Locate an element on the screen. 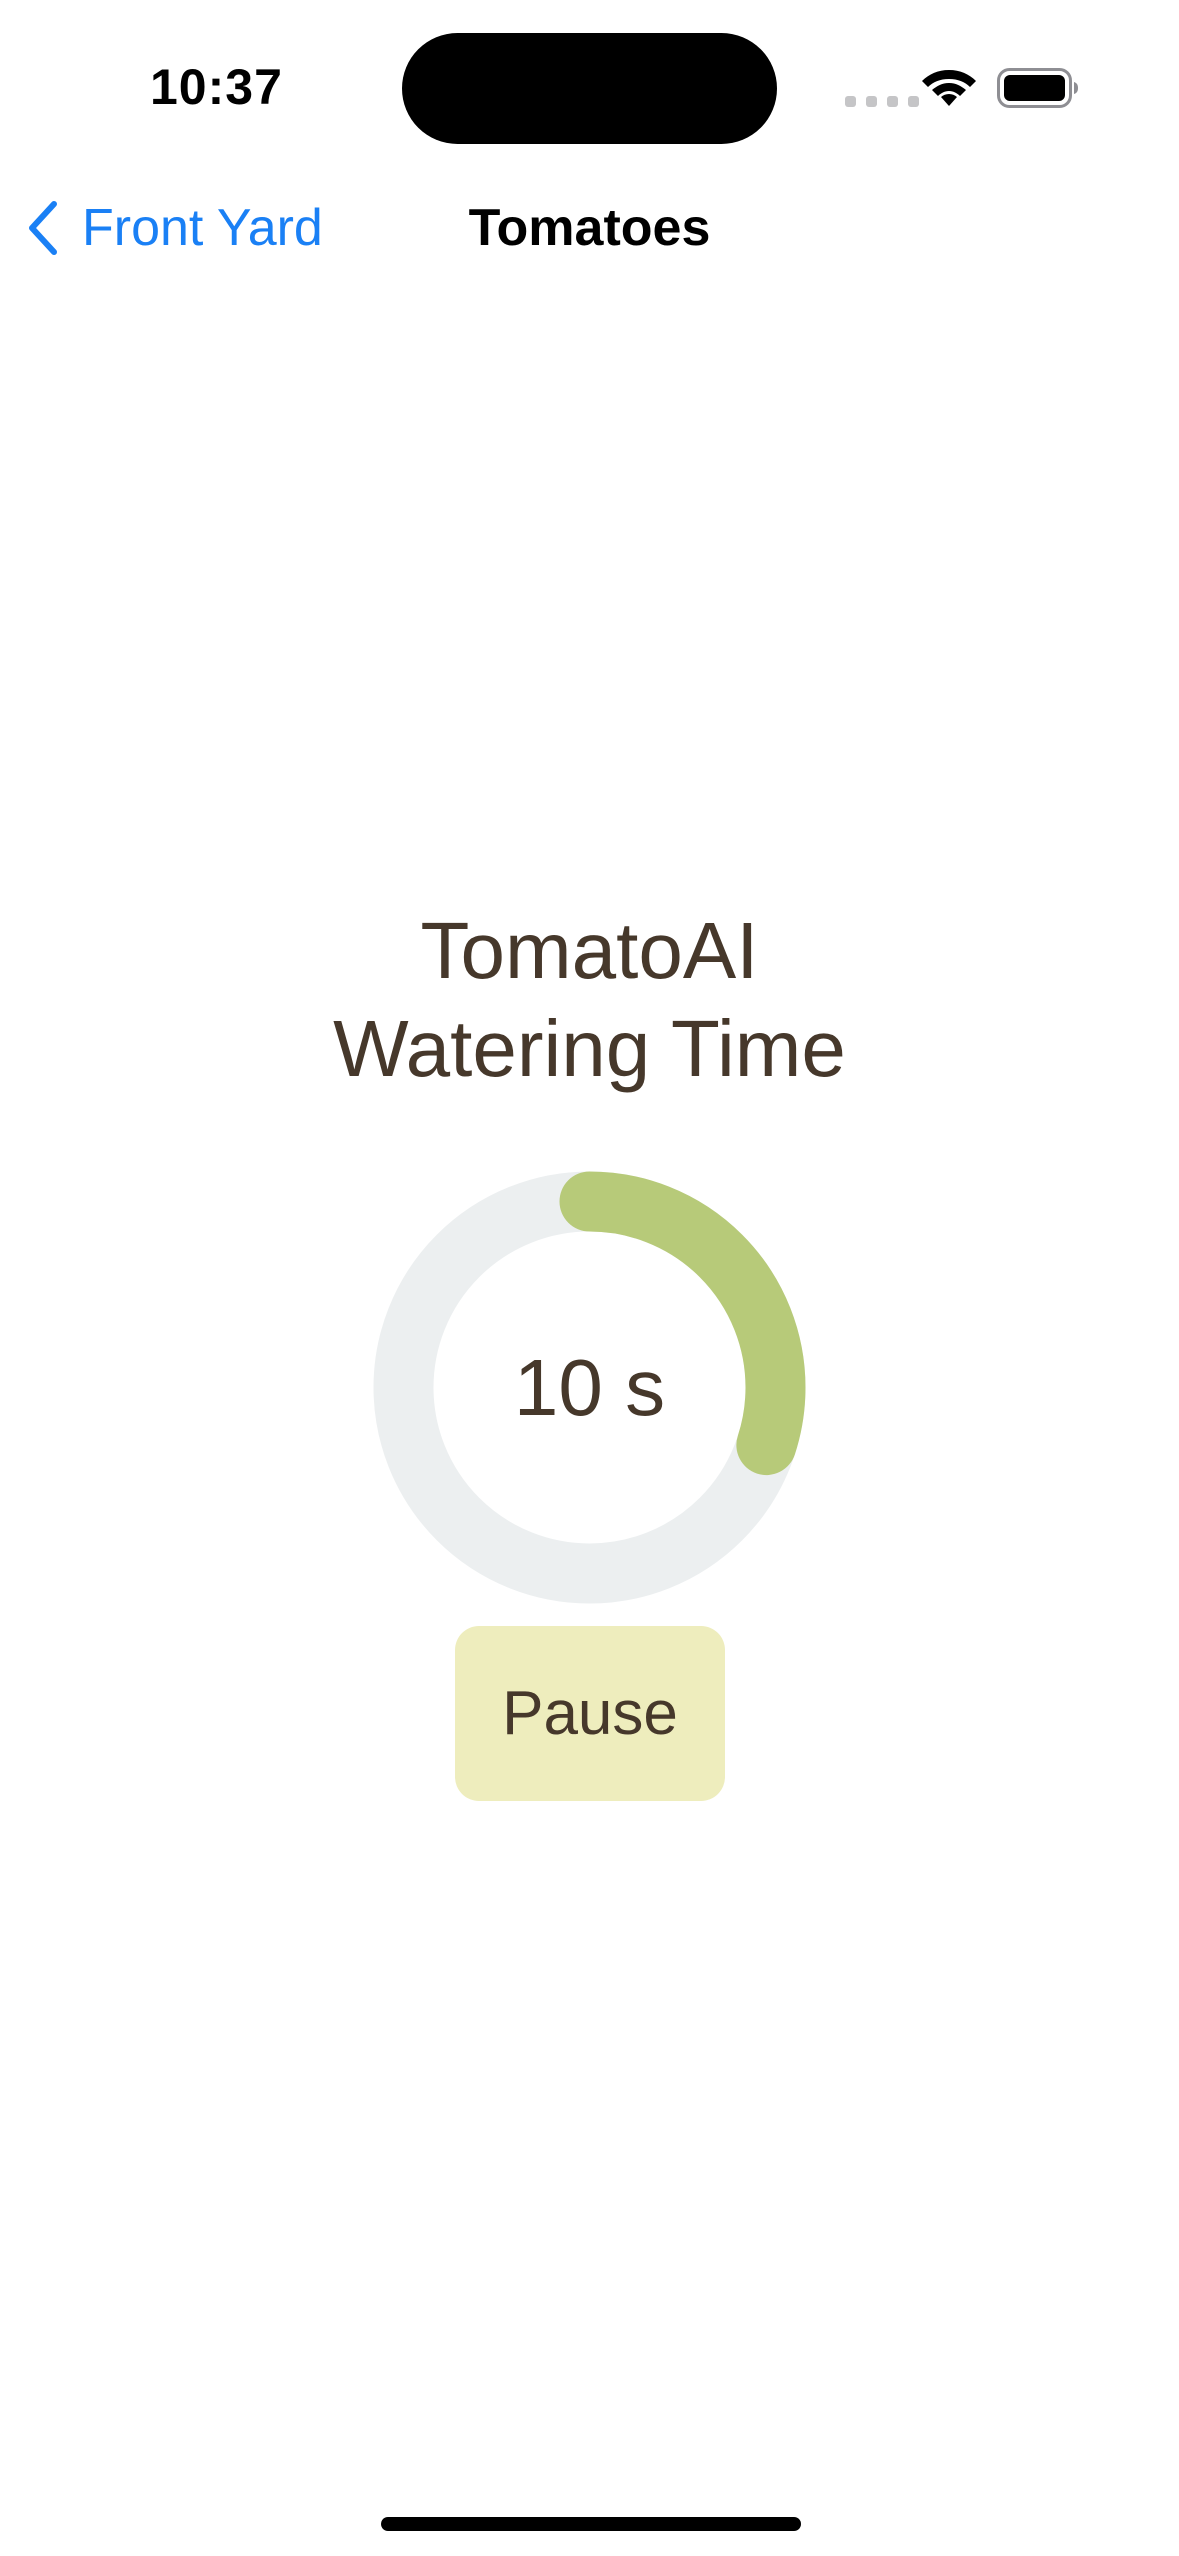 This screenshot has width=1179, height=2556. dynamic-island is located at coordinates (589, 88).